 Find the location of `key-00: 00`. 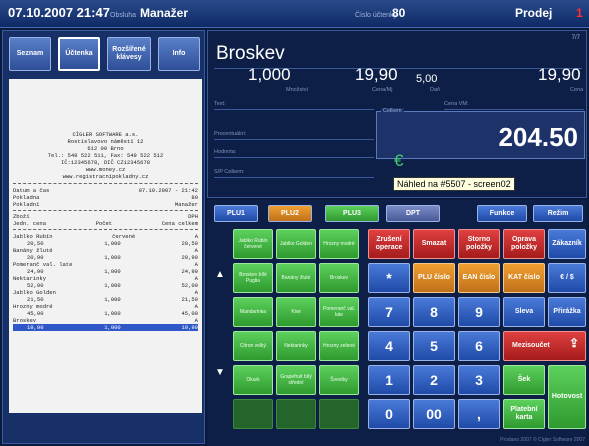

key-00: 00 is located at coordinates (434, 414).